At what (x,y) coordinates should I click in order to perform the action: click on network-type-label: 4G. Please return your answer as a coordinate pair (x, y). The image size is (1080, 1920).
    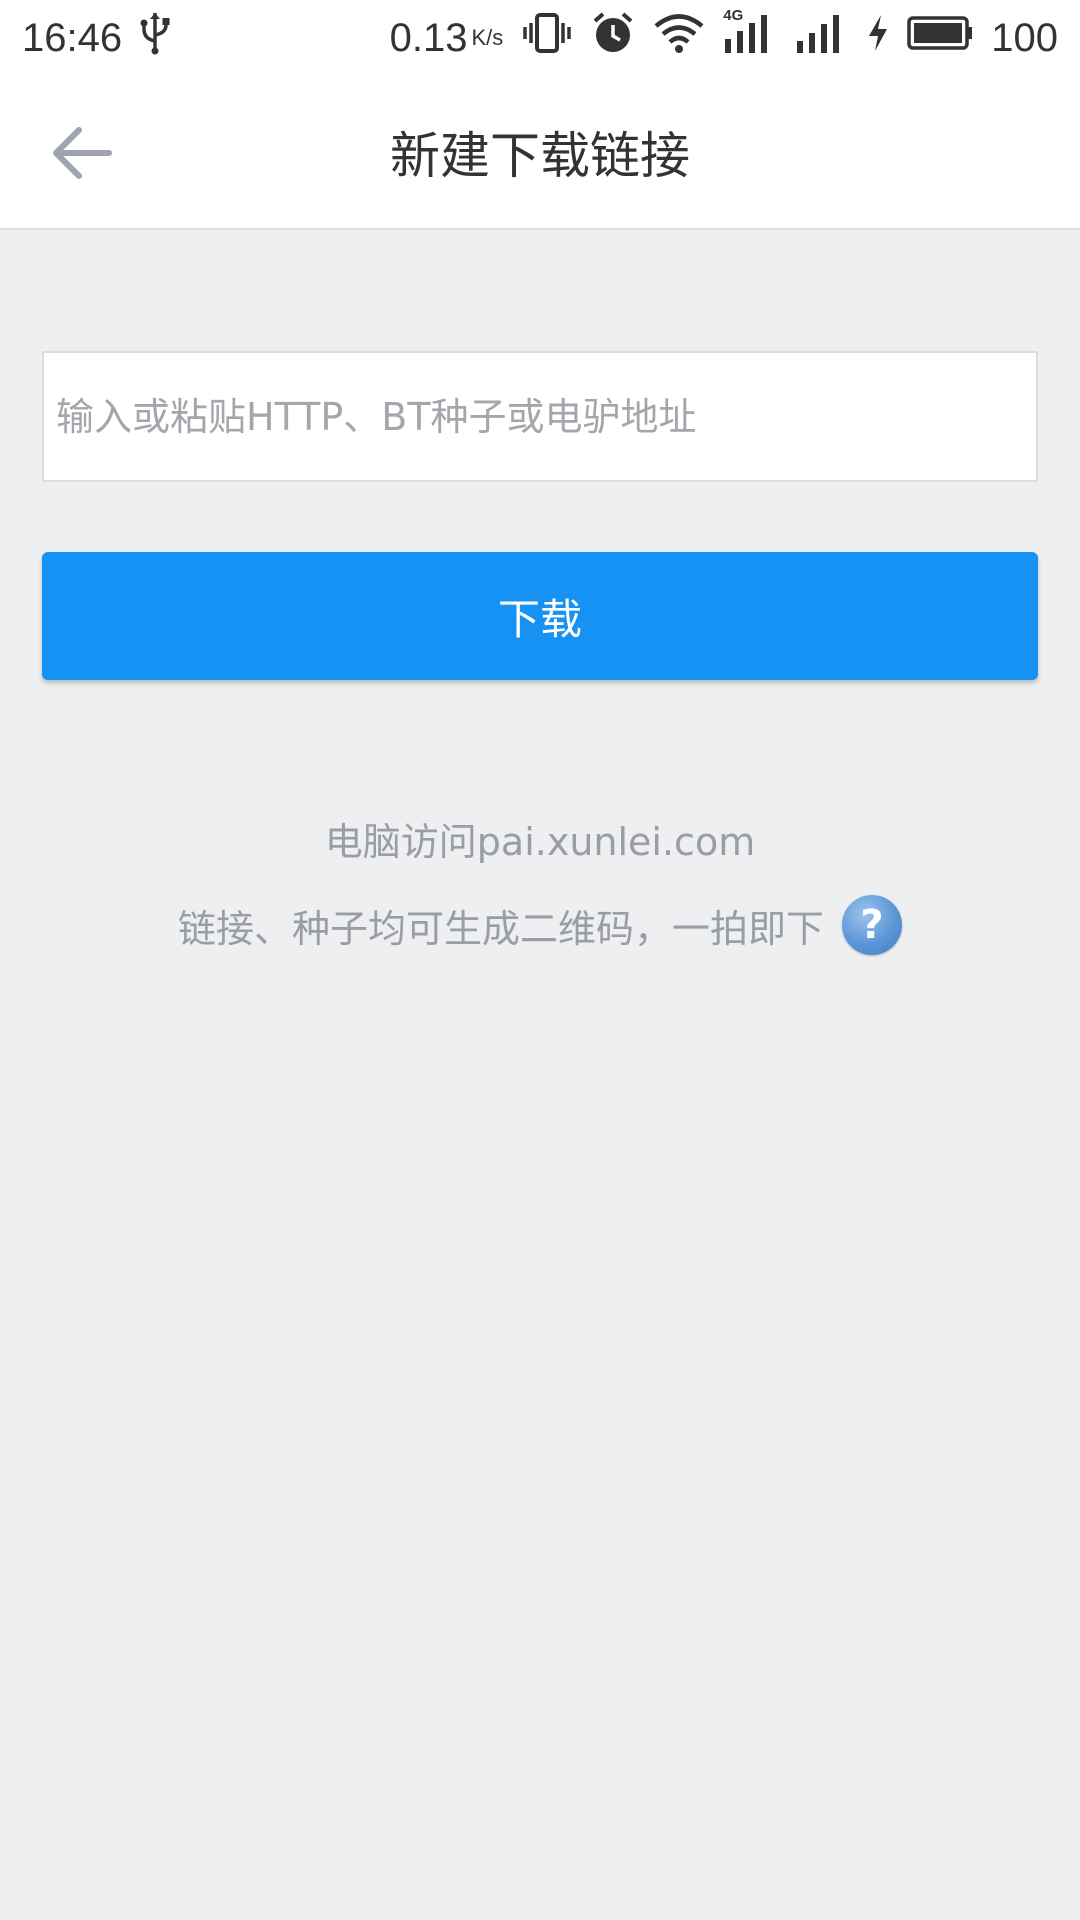
    Looking at the image, I should click on (733, 15).